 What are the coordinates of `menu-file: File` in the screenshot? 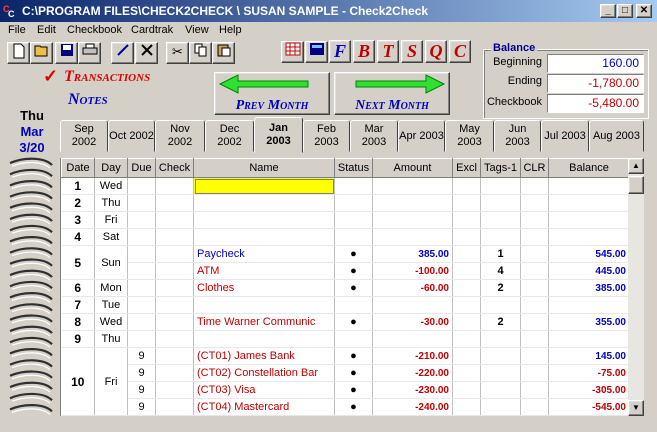 It's located at (17, 30).